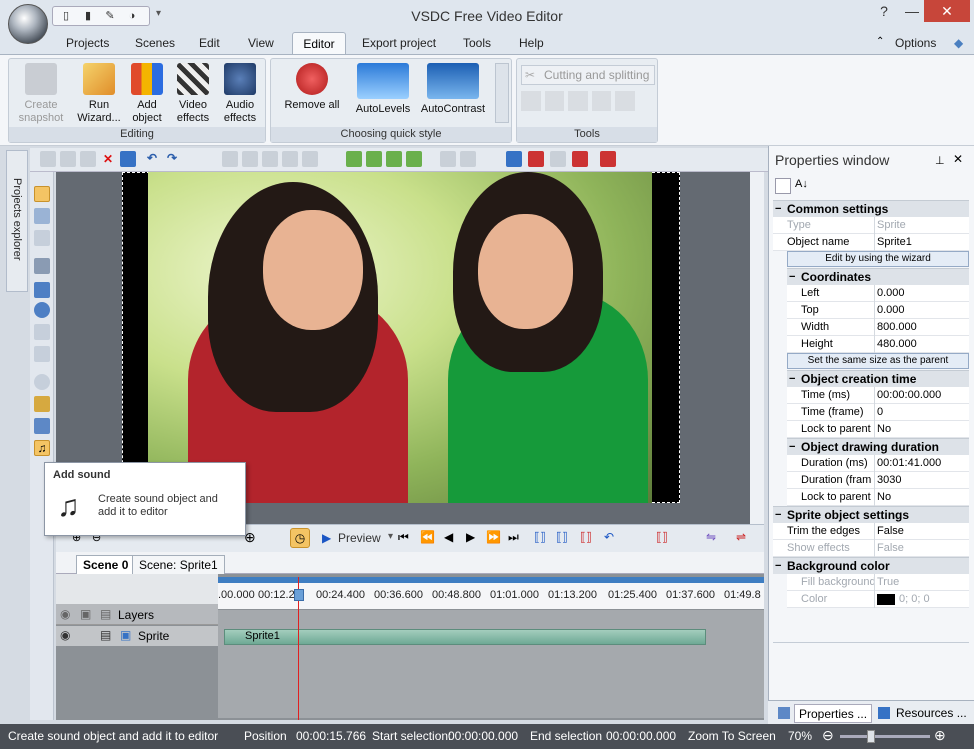  What do you see at coordinates (399, 44) in the screenshot?
I see `menu-export-project: Export project` at bounding box center [399, 44].